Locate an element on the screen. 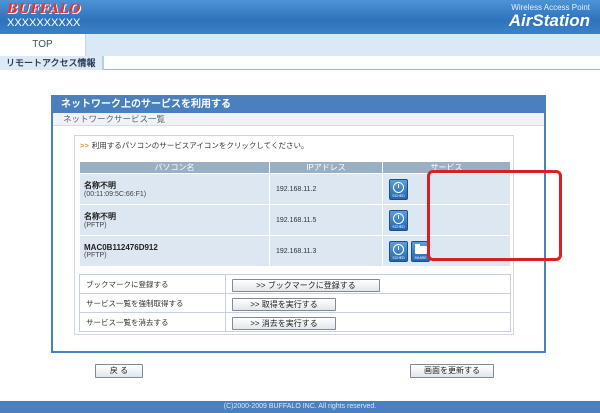 Image resolution: width=600 pixels, height=413 pixels. fetch-button: >> 取得を実行する is located at coordinates (284, 304).